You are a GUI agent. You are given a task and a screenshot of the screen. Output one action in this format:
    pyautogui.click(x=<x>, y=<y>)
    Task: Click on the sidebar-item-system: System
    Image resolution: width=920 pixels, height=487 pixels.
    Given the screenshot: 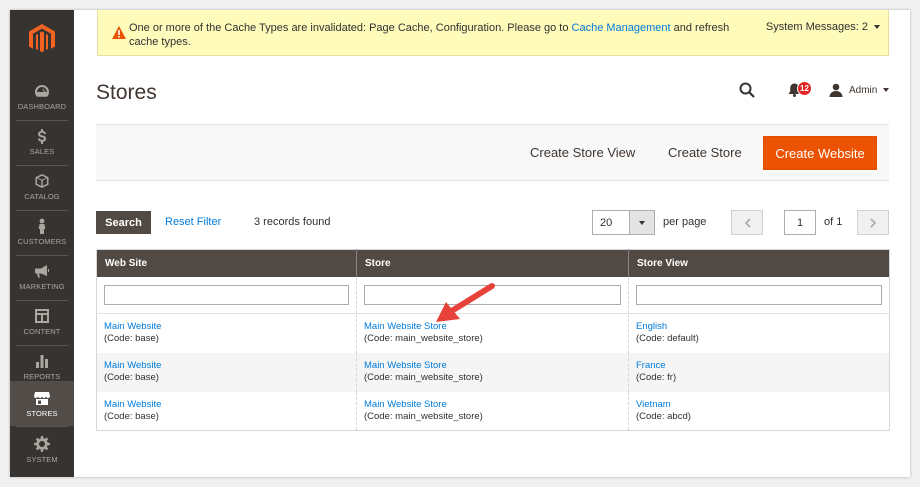 What is the action you would take?
    pyautogui.click(x=42, y=449)
    